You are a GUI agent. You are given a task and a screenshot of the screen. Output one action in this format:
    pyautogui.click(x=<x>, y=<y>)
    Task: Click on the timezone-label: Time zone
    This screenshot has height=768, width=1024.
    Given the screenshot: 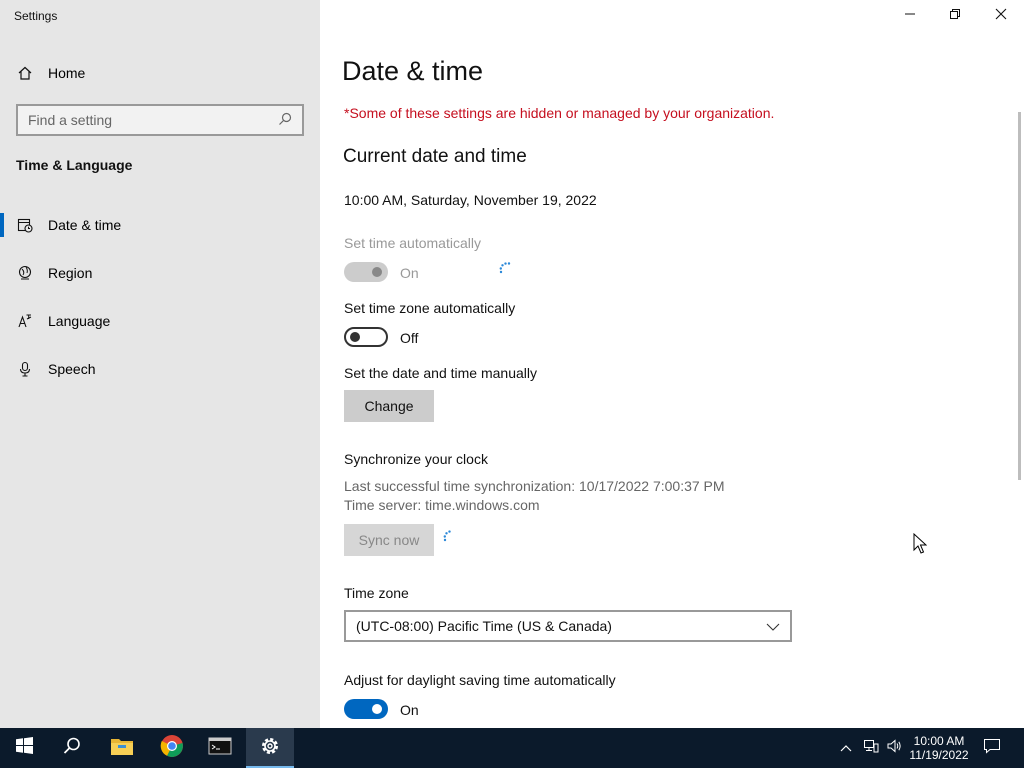 What is the action you would take?
    pyautogui.click(x=376, y=593)
    